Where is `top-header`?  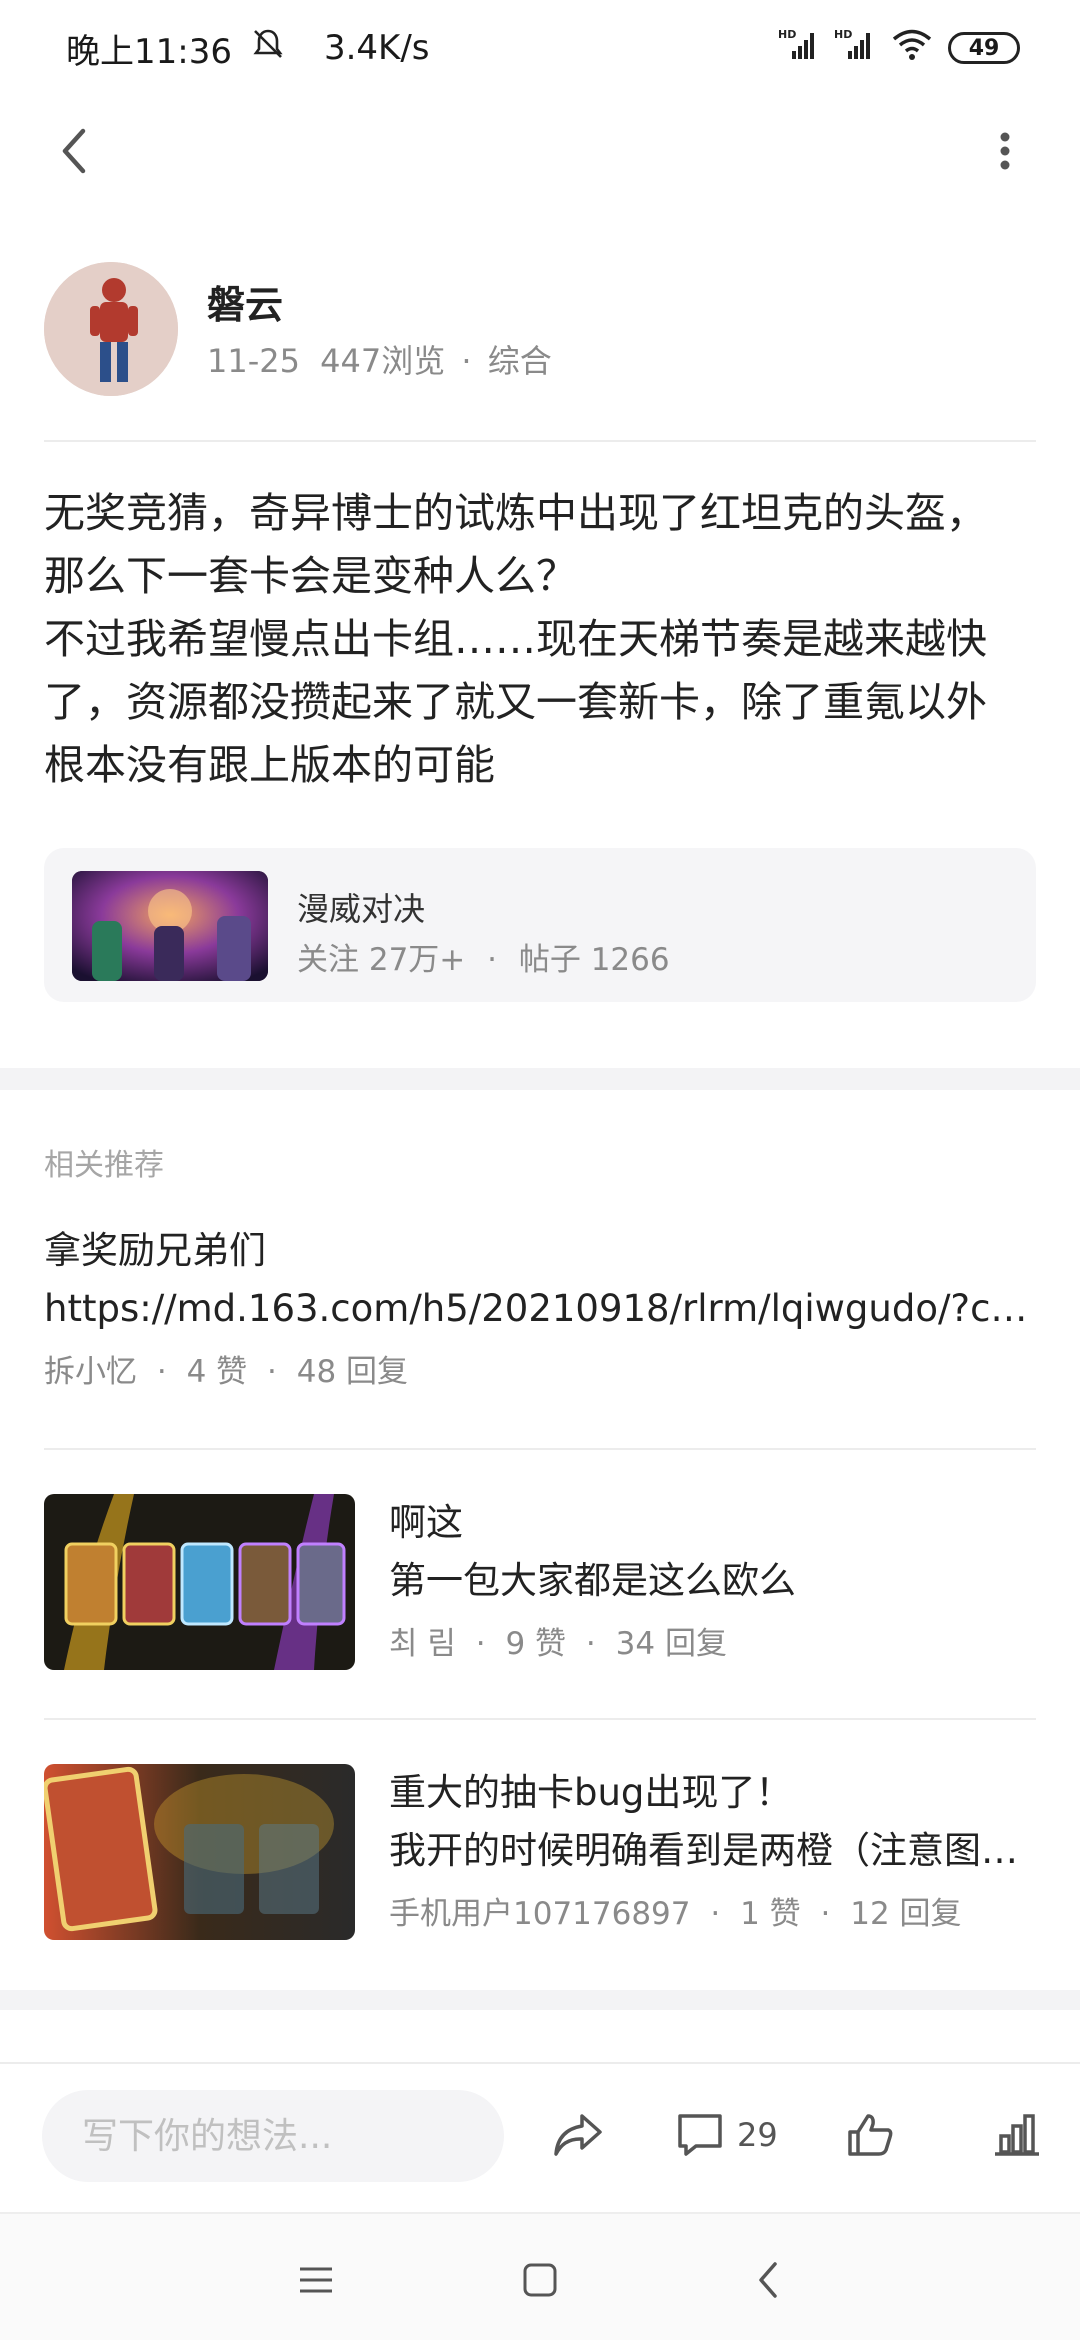
top-header is located at coordinates (540, 151).